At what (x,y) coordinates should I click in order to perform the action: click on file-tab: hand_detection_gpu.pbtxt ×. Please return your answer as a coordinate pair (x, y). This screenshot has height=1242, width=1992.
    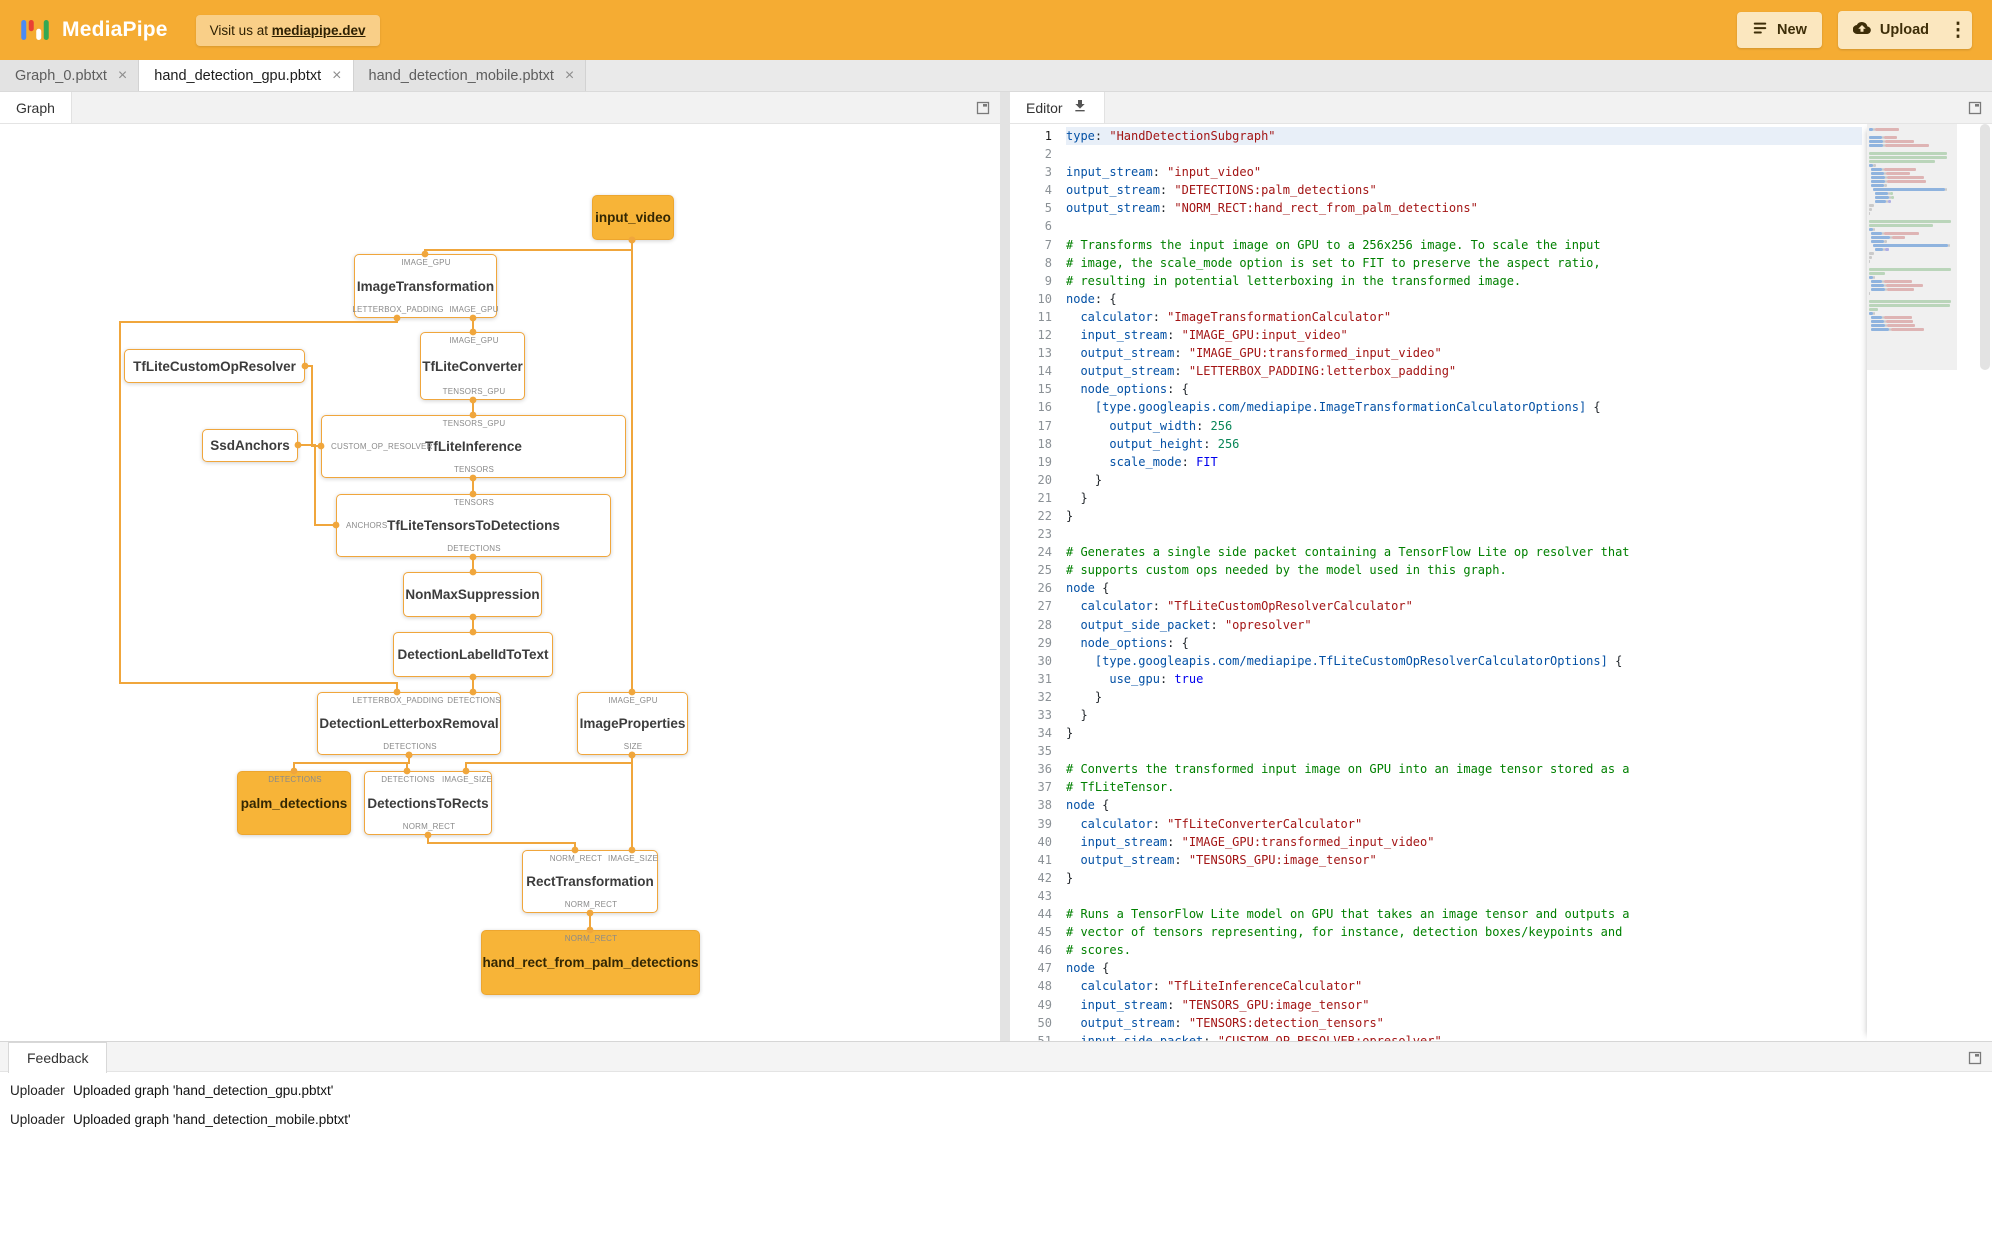
    Looking at the image, I should click on (246, 75).